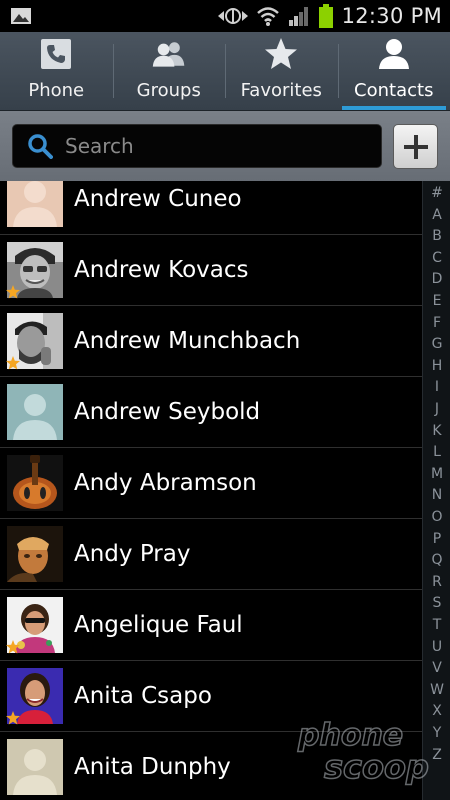  I want to click on contact-name: Andrew Kovacs, so click(161, 270).